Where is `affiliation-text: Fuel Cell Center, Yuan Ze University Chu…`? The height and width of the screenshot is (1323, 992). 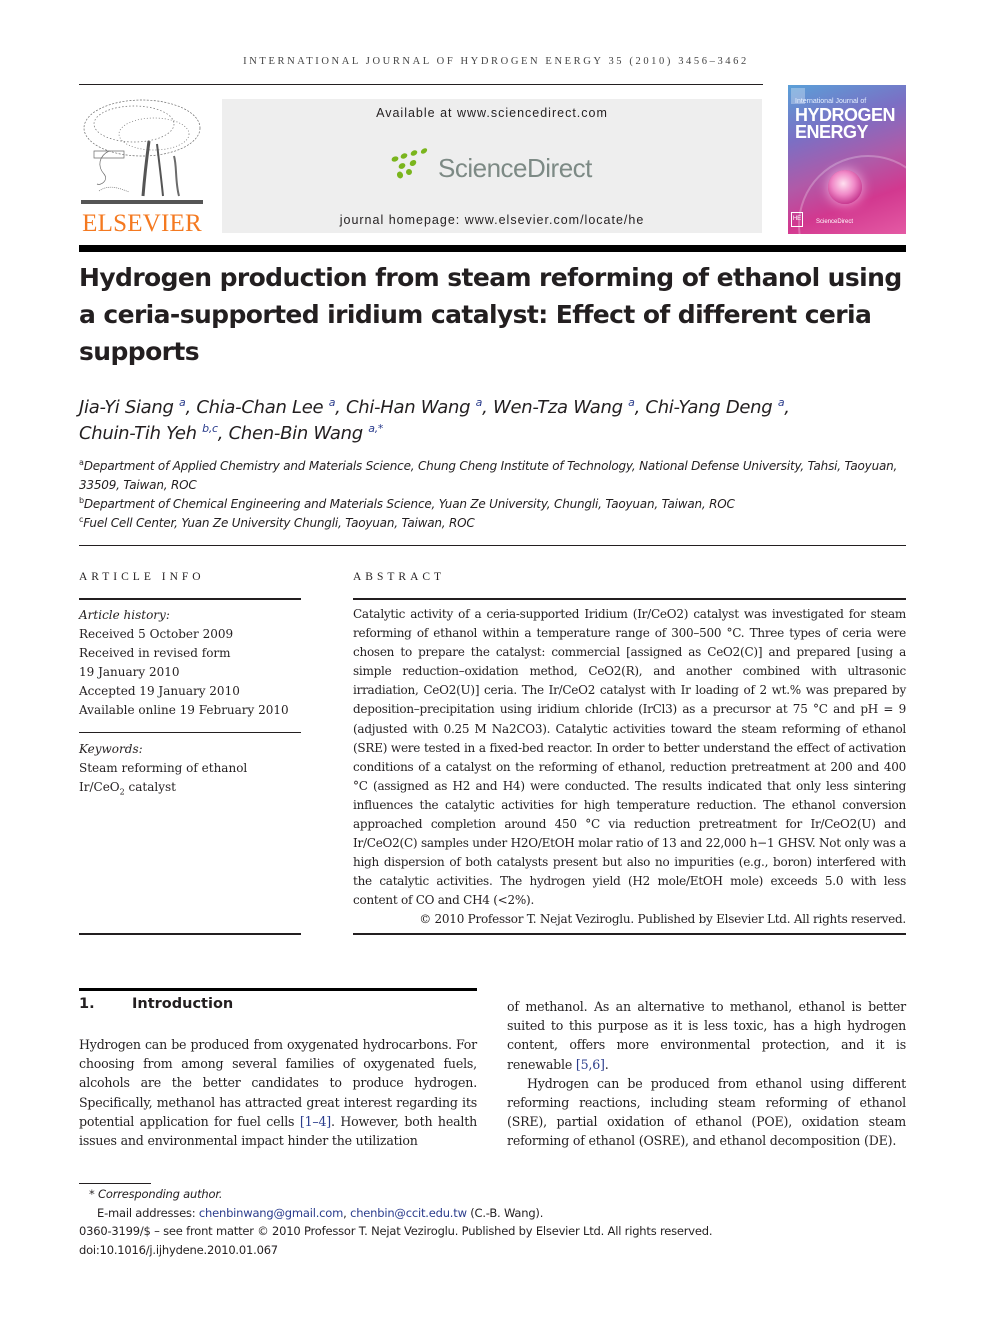
affiliation-text: Fuel Cell Center, Yuan Ze University Chu… is located at coordinates (279, 523).